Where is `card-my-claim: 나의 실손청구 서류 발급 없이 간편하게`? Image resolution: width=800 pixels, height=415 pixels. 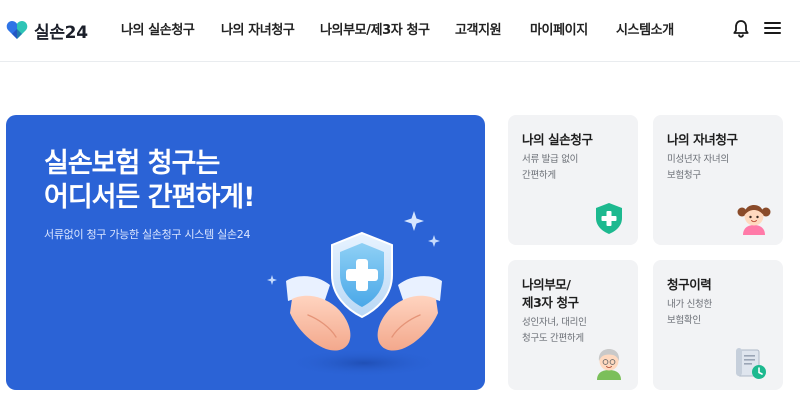 card-my-claim: 나의 실손청구 서류 발급 없이 간편하게 is located at coordinates (573, 180).